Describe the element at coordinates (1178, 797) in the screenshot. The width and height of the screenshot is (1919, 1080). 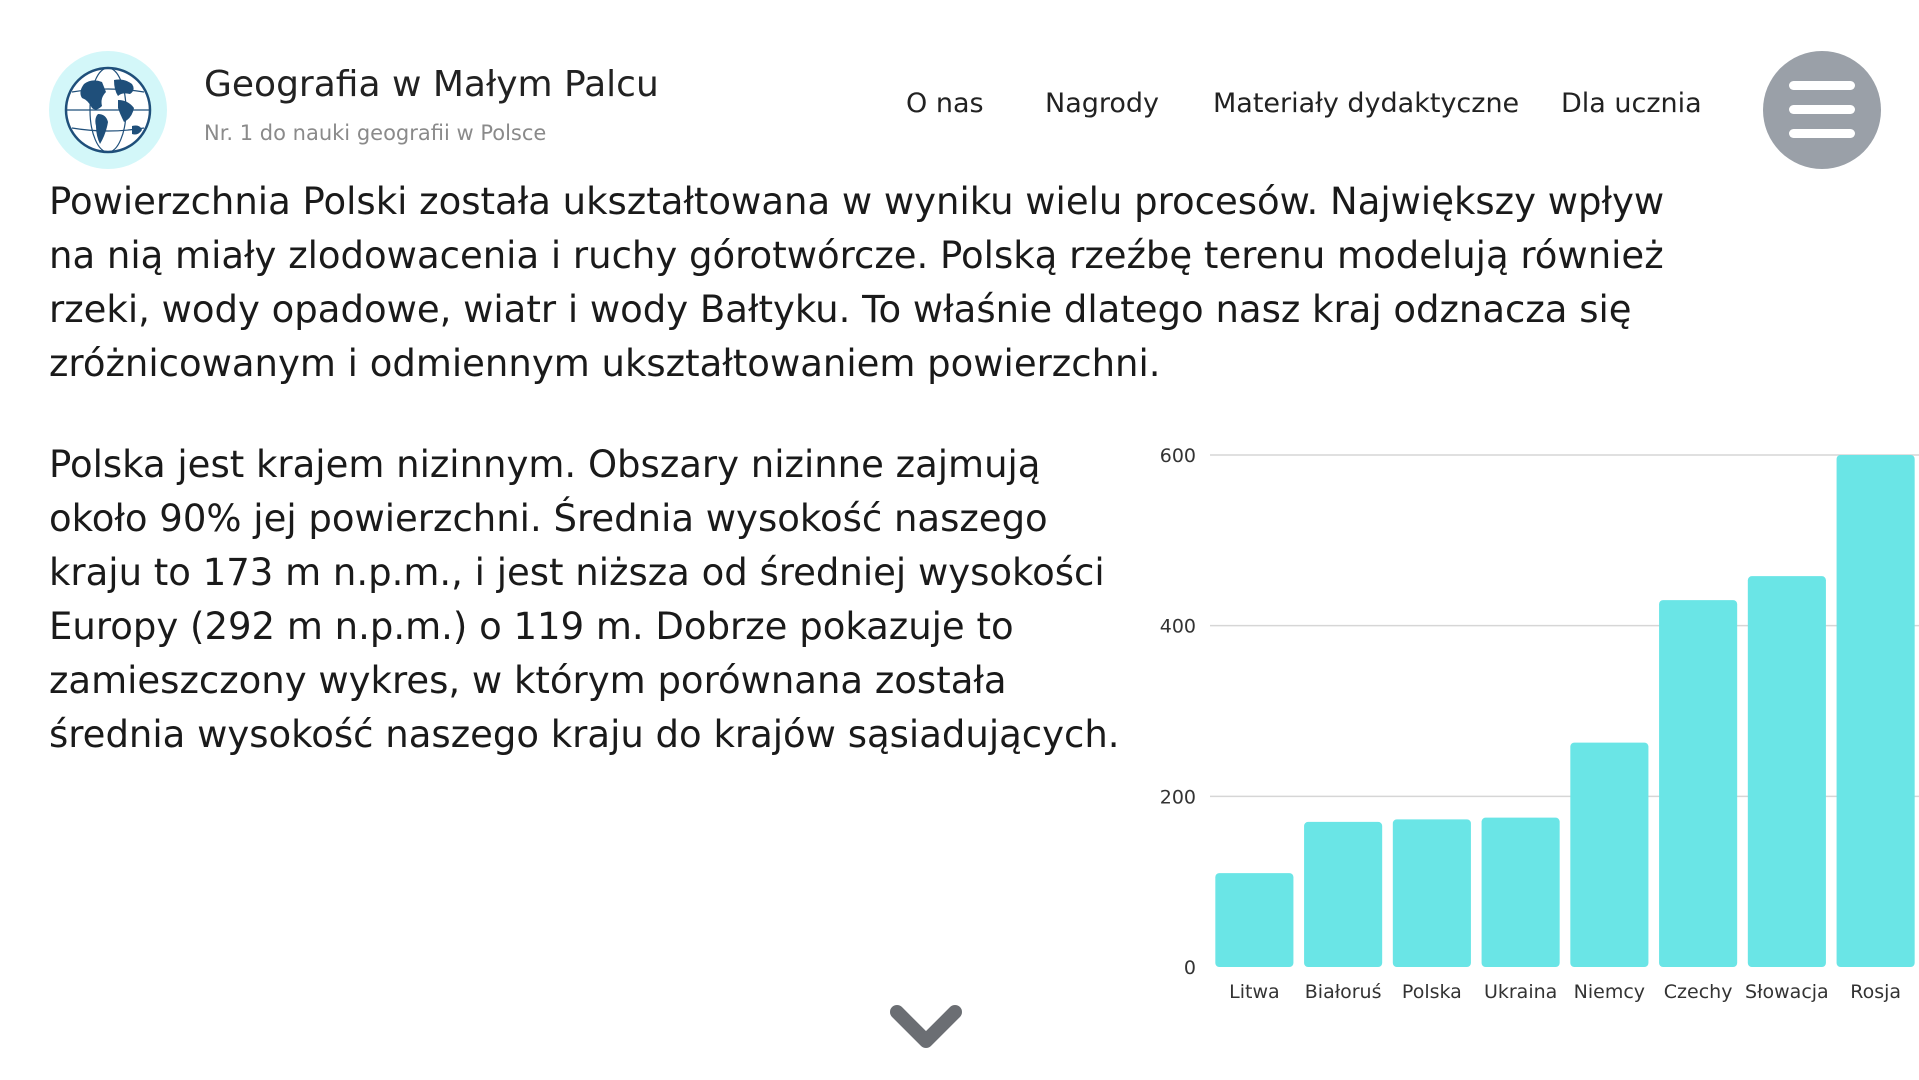
I see `y-tick-label: 200` at that location.